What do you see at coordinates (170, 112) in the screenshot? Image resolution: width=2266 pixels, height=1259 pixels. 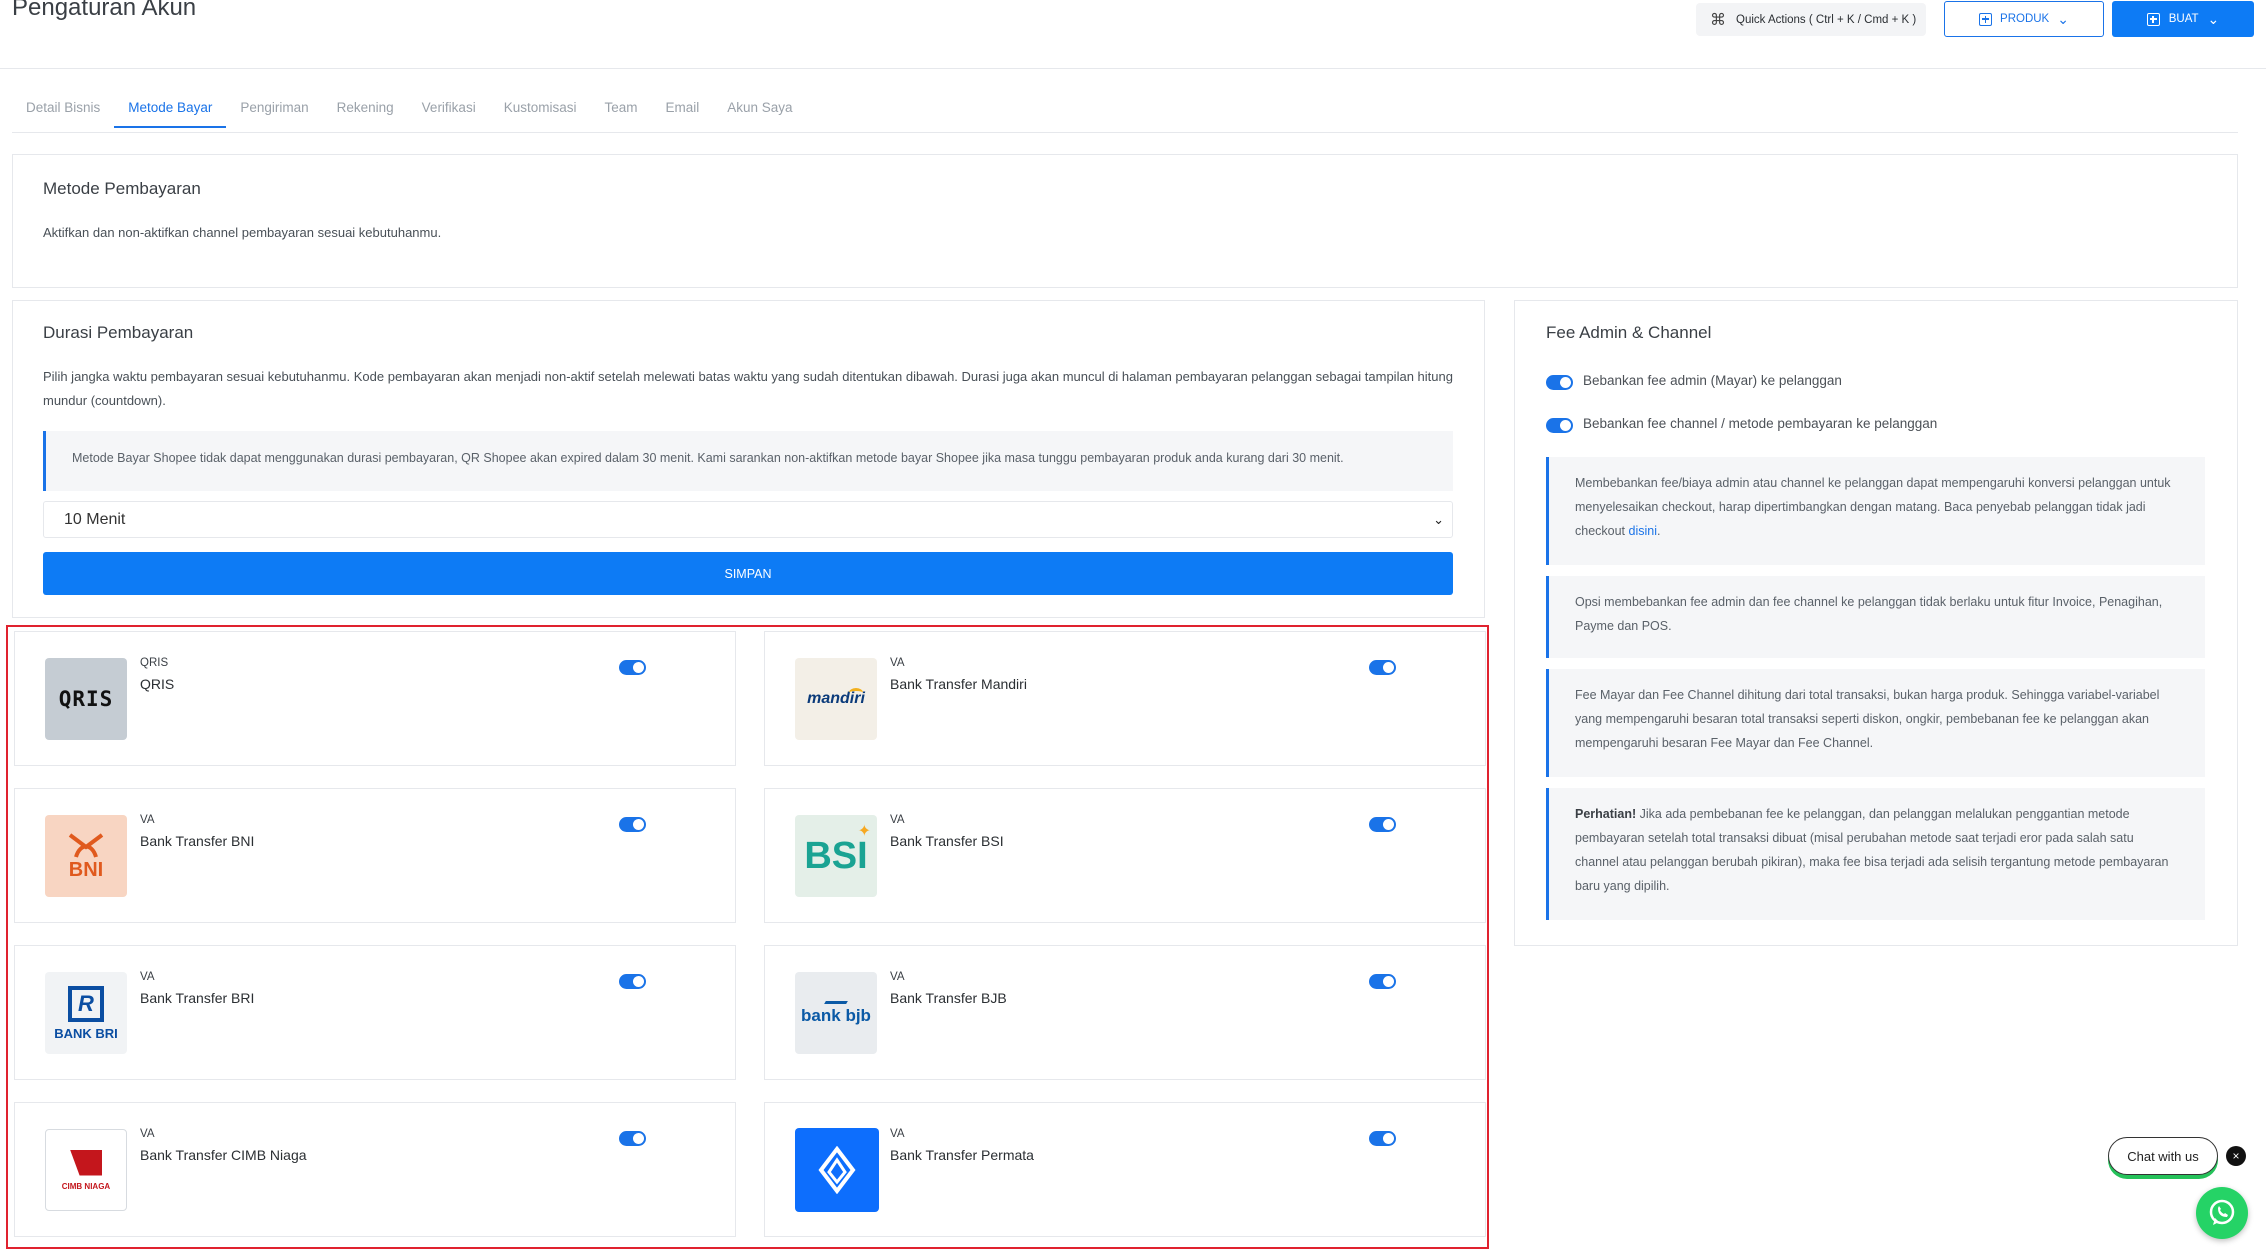 I see `tab-metode-bayar: Metode Bayar` at bounding box center [170, 112].